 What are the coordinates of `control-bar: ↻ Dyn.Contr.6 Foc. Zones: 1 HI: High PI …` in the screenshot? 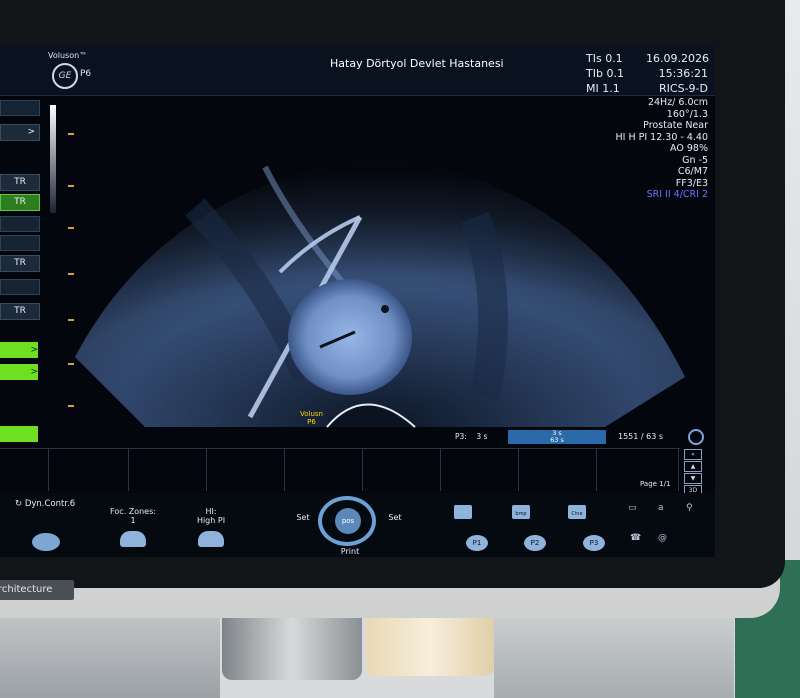 It's located at (357, 525).